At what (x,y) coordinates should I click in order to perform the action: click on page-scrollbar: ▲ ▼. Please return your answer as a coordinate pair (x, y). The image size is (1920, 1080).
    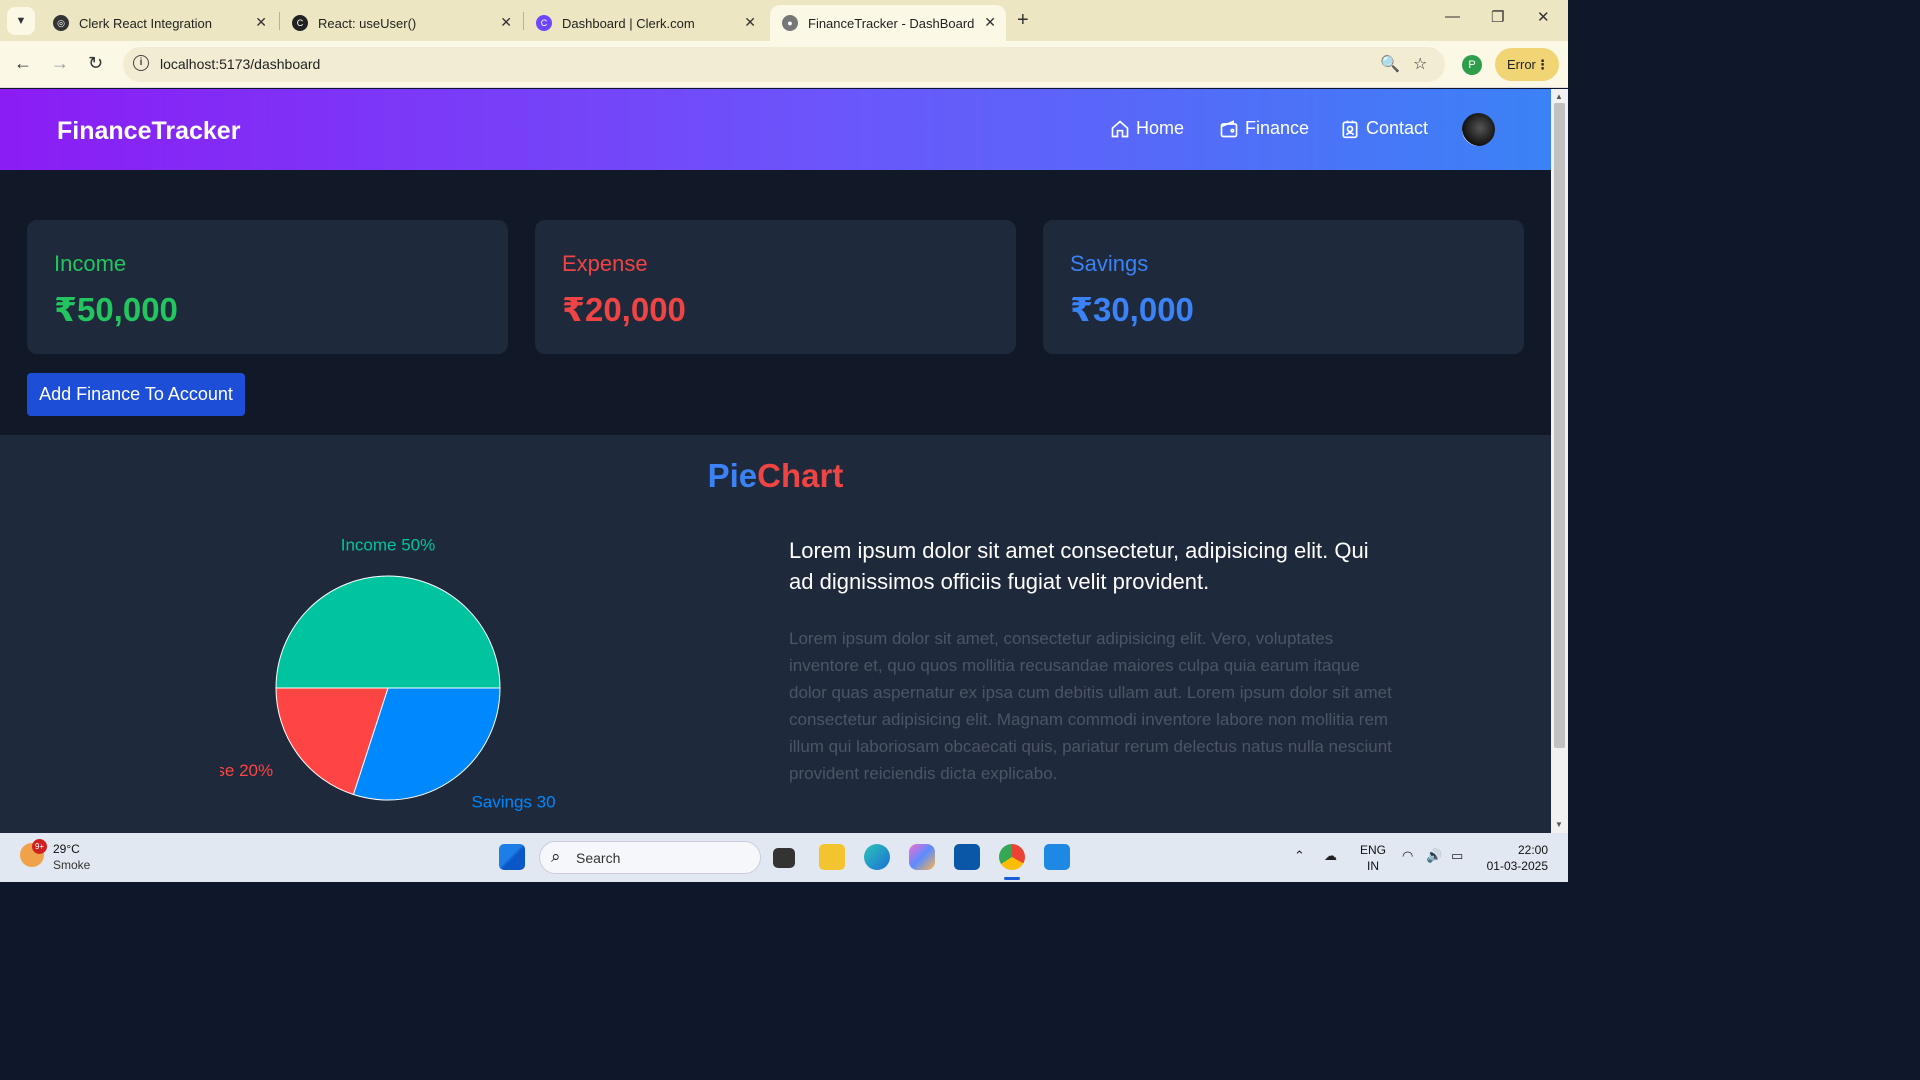
    Looking at the image, I should click on (1559, 461).